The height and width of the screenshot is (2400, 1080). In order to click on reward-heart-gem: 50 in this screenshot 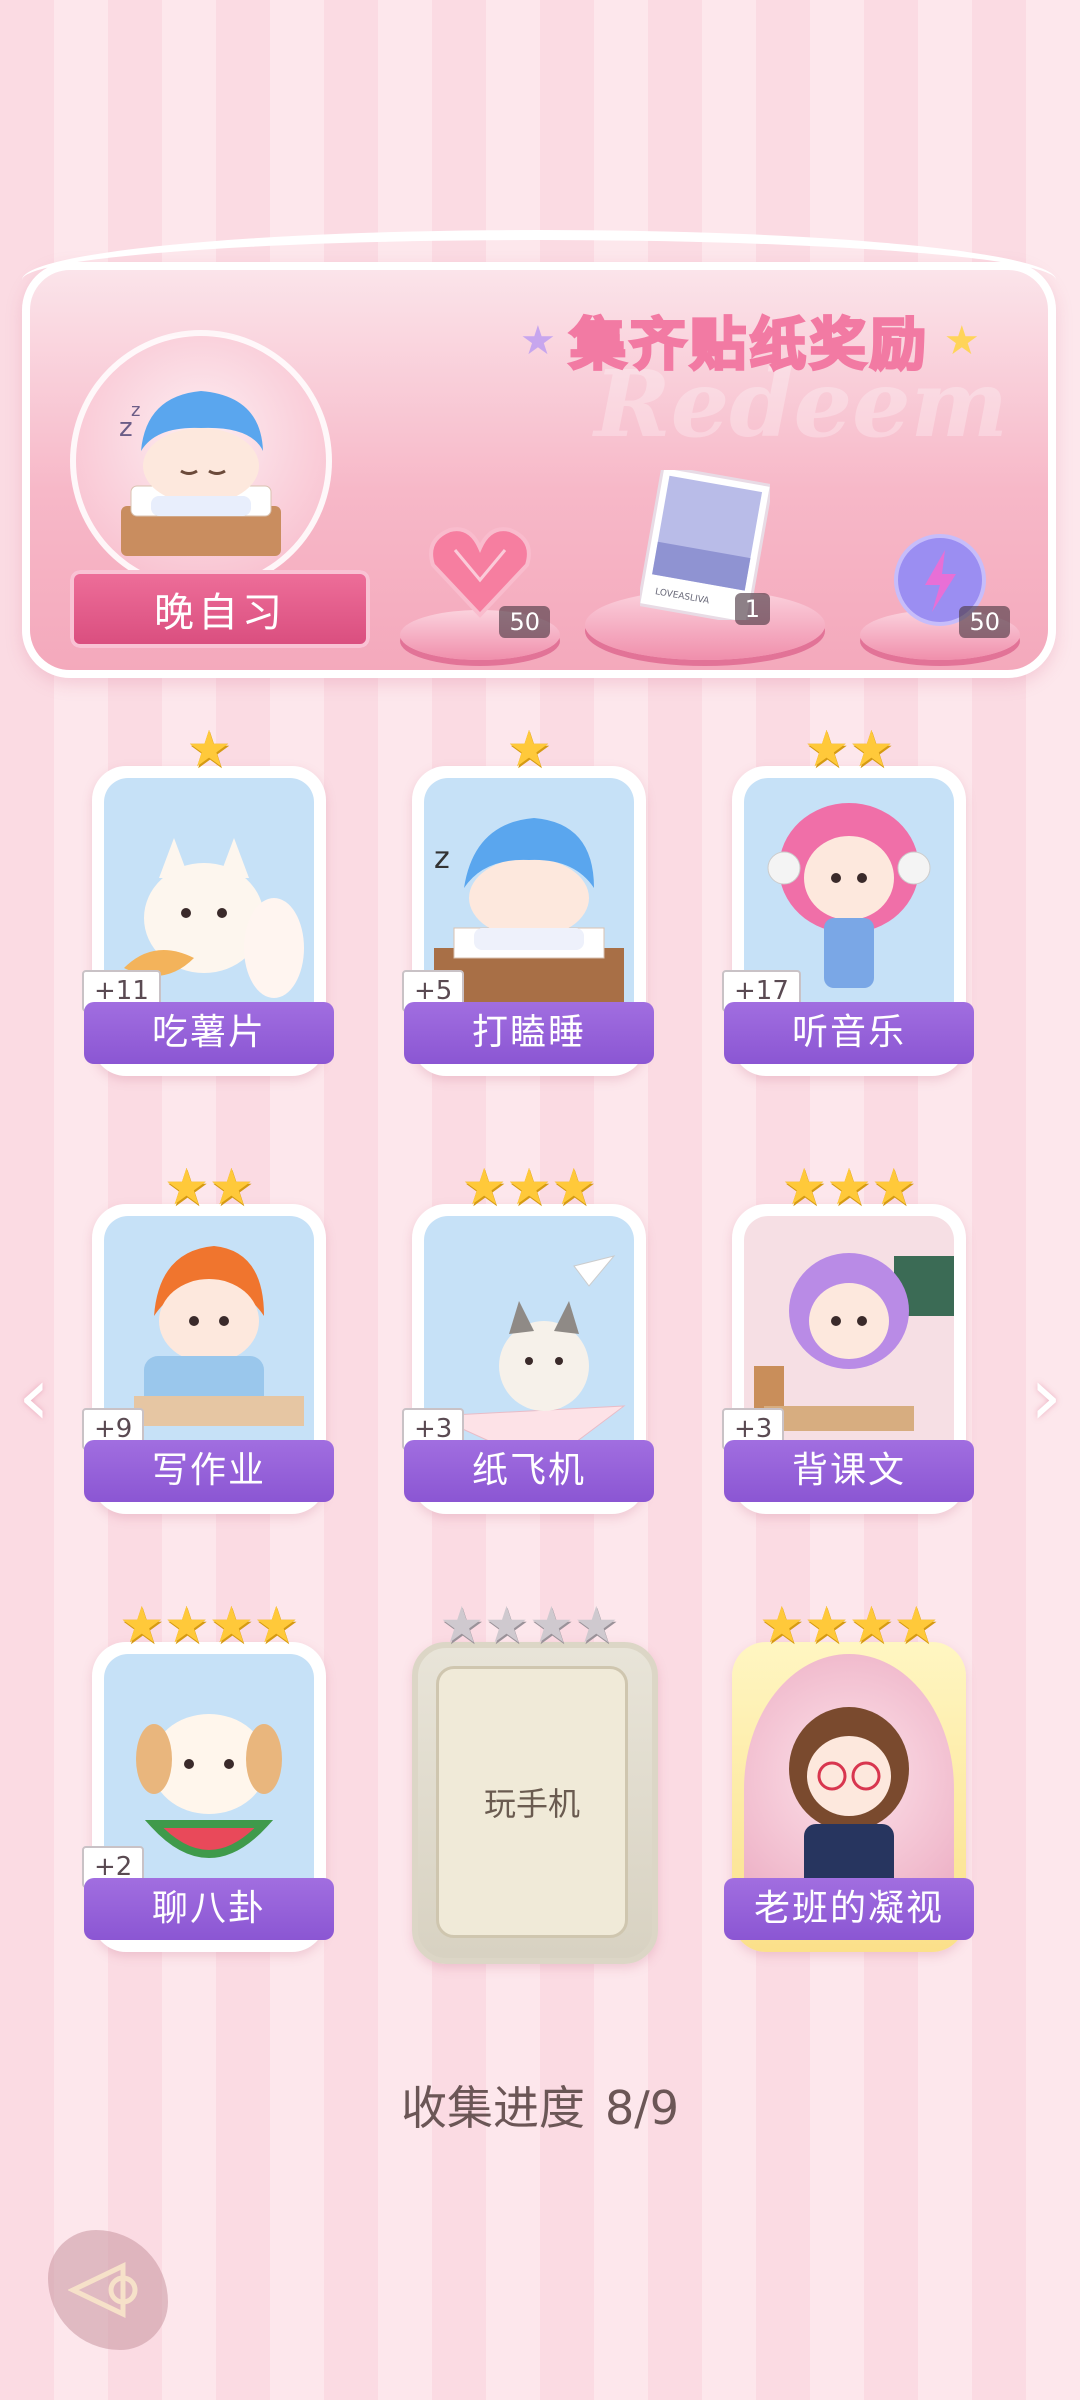, I will do `click(480, 593)`.